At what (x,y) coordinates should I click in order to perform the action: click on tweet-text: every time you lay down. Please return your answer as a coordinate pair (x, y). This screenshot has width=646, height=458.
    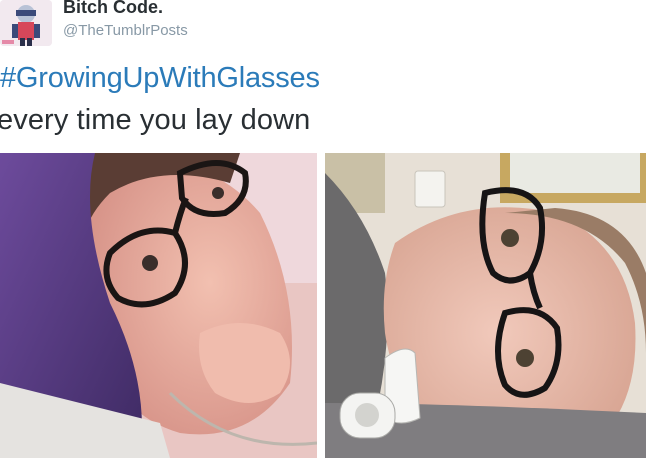
    Looking at the image, I should click on (155, 120).